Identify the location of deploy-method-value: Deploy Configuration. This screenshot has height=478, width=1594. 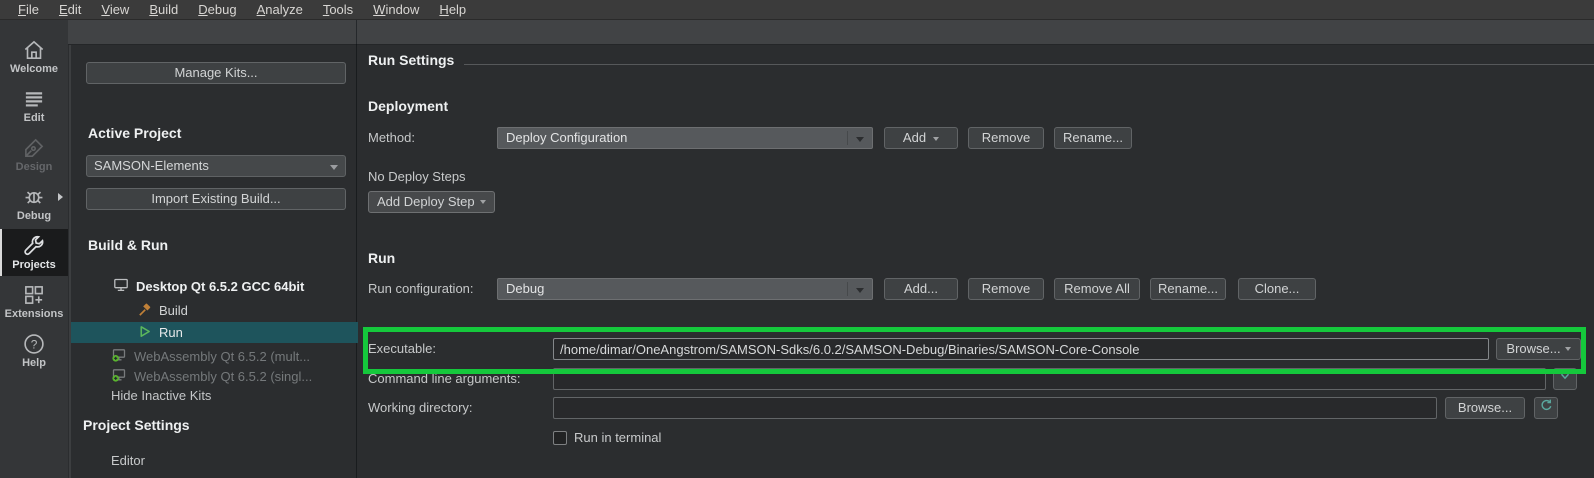
(567, 137).